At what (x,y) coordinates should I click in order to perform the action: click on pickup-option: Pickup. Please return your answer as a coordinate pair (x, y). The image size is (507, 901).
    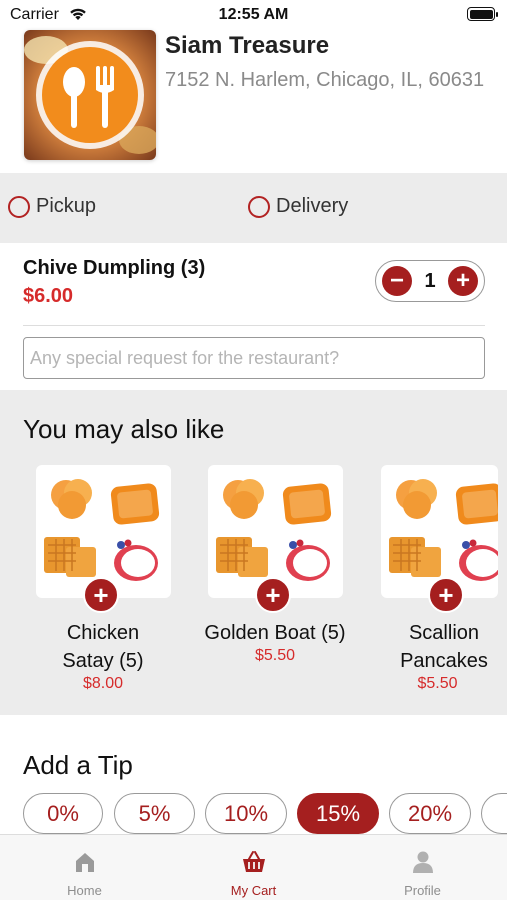
    Looking at the image, I should click on (52, 206).